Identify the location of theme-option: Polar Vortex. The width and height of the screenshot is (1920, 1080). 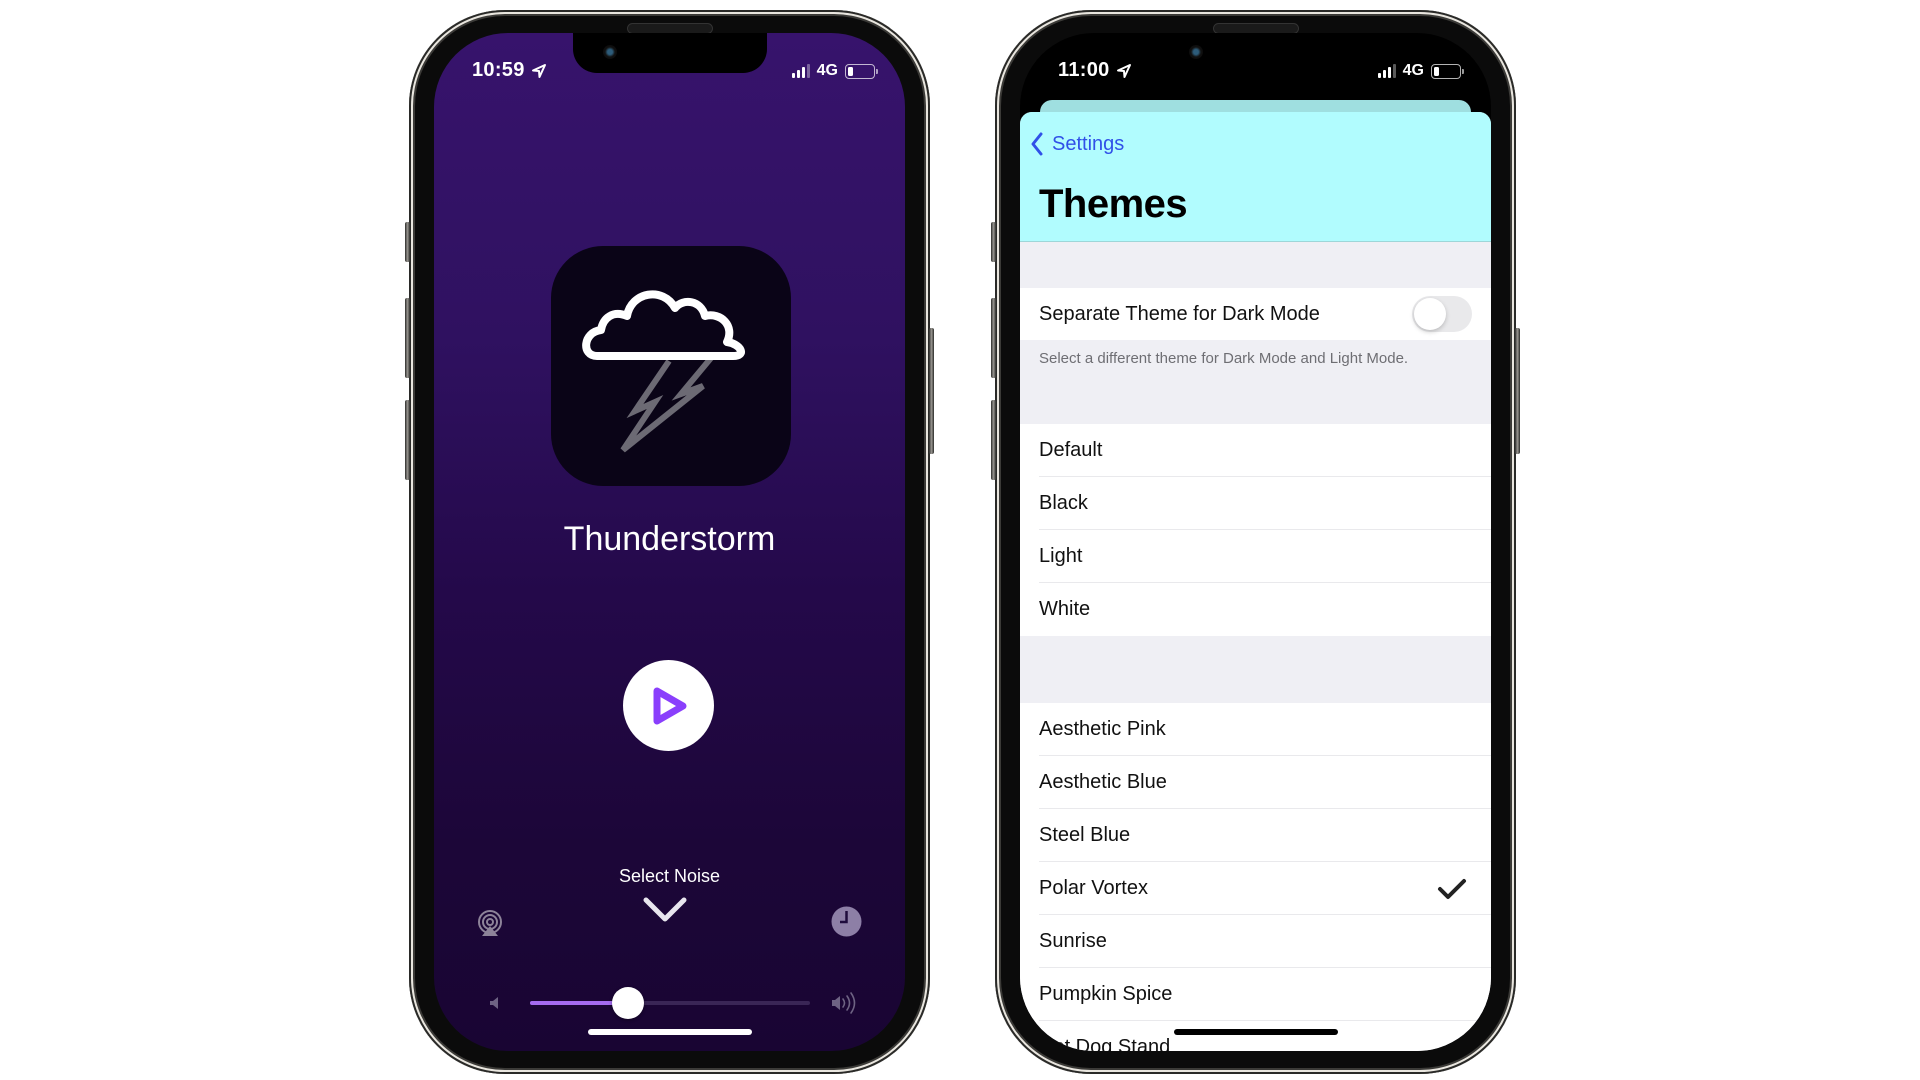
(1255, 888).